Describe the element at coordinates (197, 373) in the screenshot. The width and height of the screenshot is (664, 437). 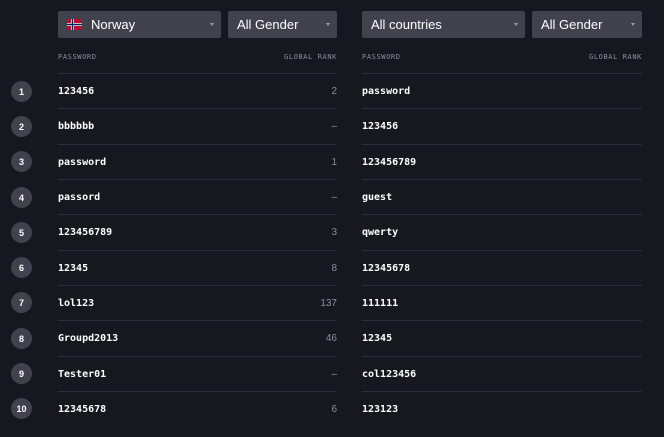
I see `table-row: Tester01 –` at that location.